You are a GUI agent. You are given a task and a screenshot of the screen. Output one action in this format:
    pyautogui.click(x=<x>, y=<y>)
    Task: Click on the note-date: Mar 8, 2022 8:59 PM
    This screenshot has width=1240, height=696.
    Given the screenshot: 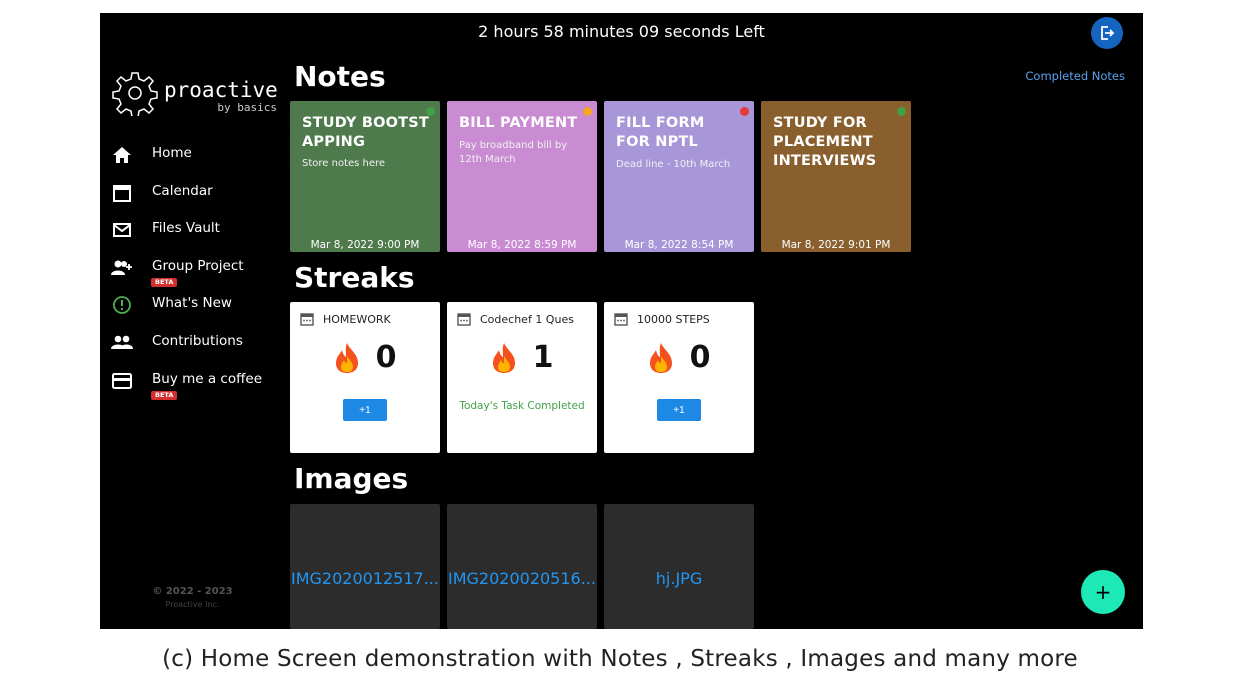 What is the action you would take?
    pyautogui.click(x=522, y=245)
    